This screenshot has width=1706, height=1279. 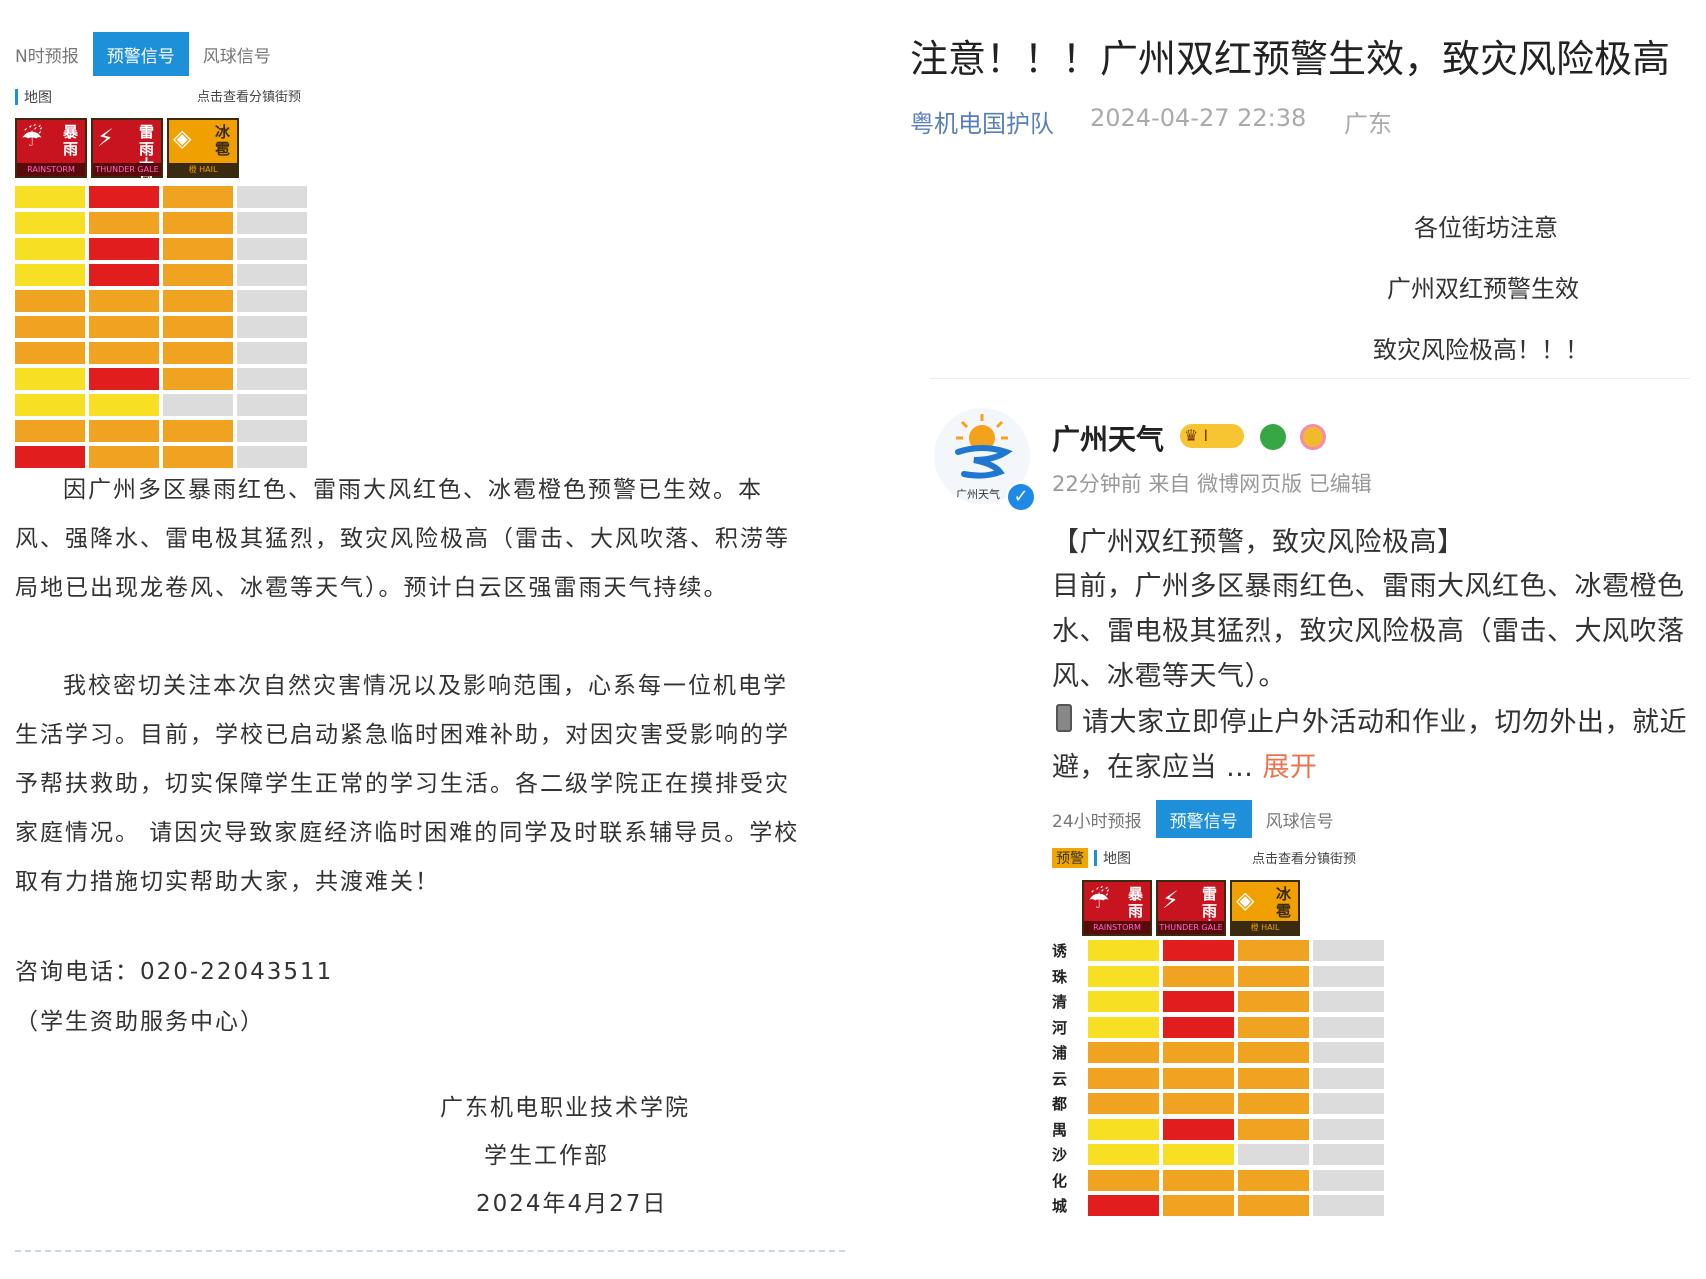 What do you see at coordinates (1070, 858) in the screenshot?
I see `warning-view-tab: 预警` at bounding box center [1070, 858].